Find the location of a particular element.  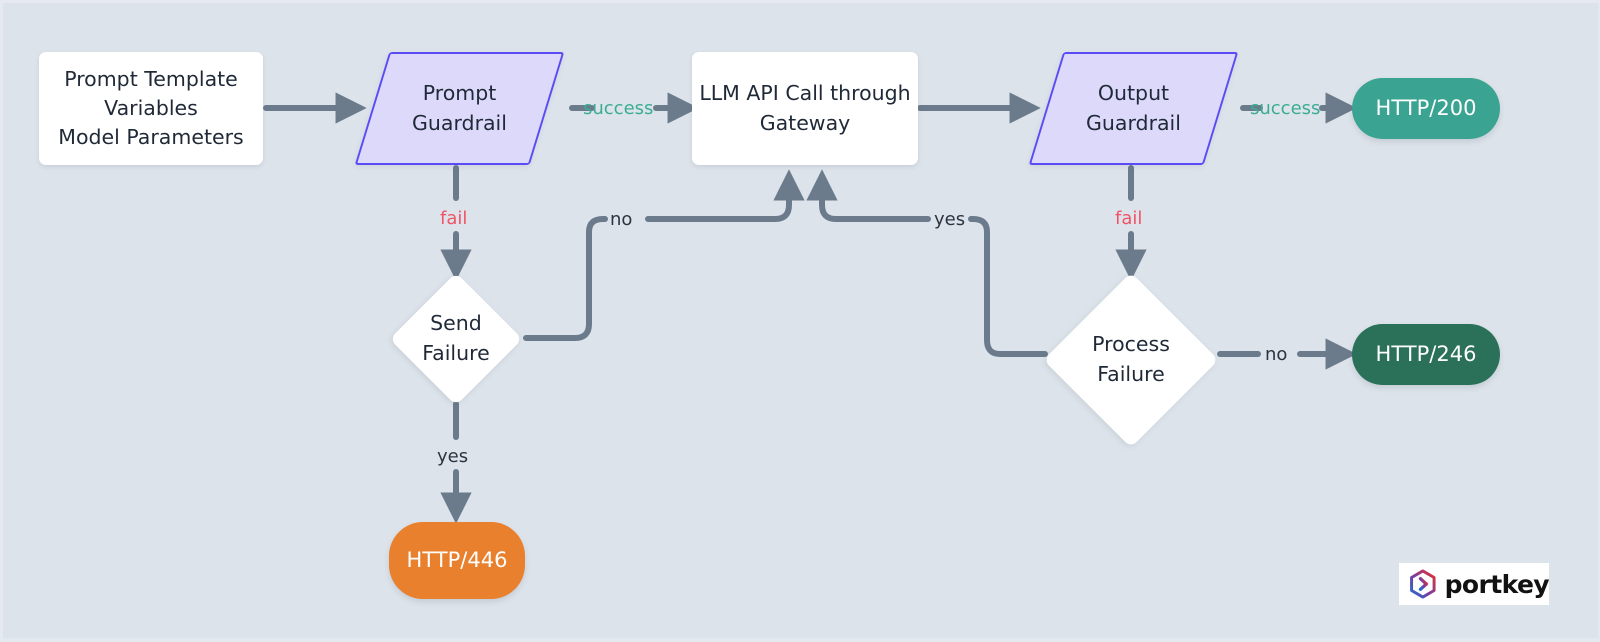

edge-label-output-guardrail-fail: fail is located at coordinates (1129, 218).